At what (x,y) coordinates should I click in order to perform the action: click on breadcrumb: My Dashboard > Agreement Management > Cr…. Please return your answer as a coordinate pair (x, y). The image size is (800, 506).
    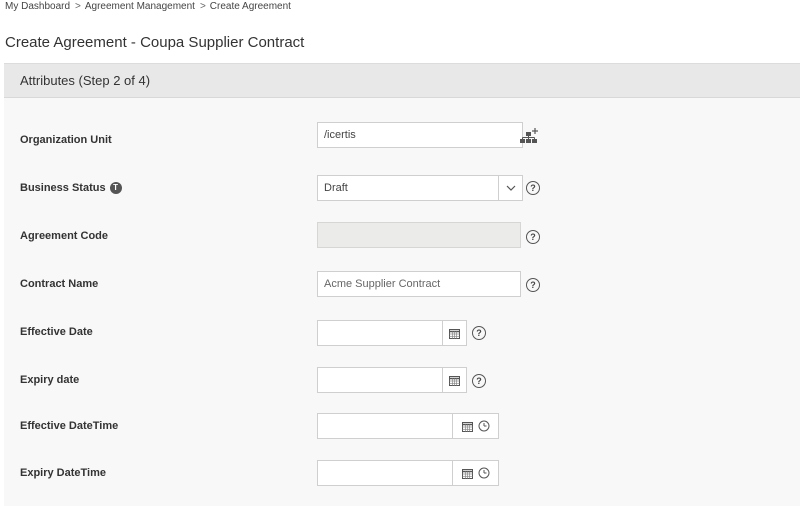
    Looking at the image, I should click on (148, 6).